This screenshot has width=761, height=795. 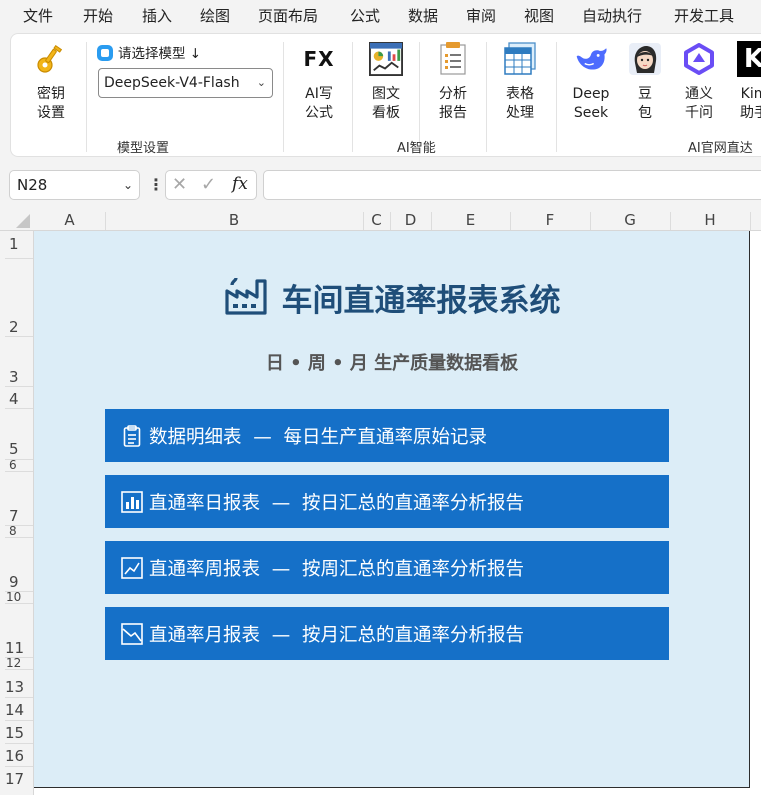 What do you see at coordinates (319, 113) in the screenshot?
I see `ai-formula-label-2: 公式` at bounding box center [319, 113].